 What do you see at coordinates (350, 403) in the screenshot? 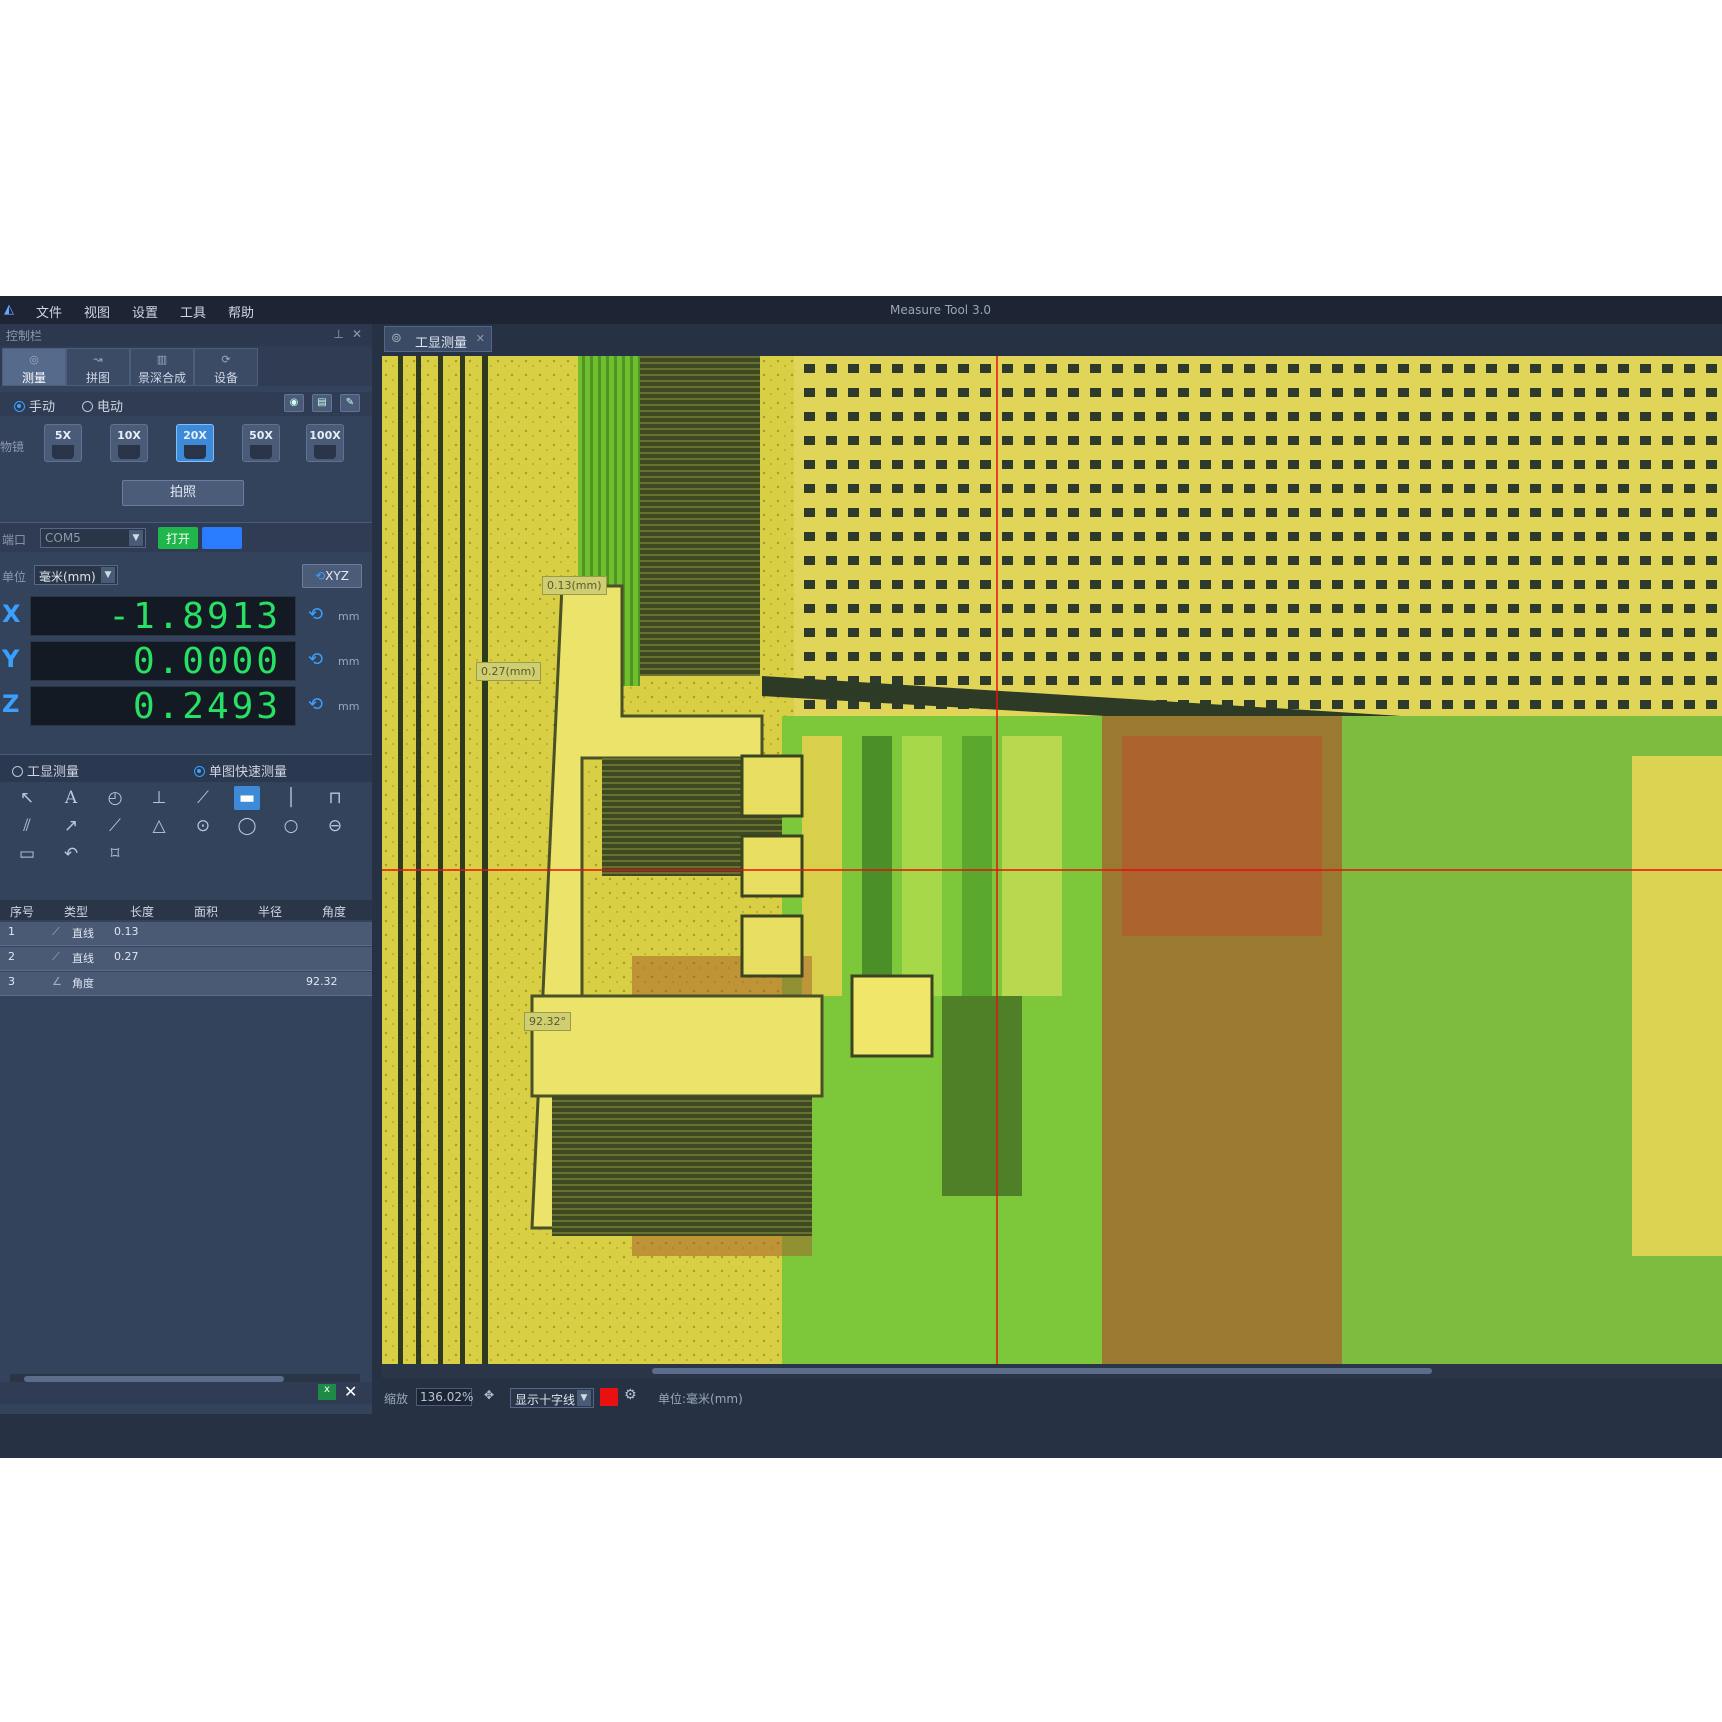
I see `edit-icon: ✎` at bounding box center [350, 403].